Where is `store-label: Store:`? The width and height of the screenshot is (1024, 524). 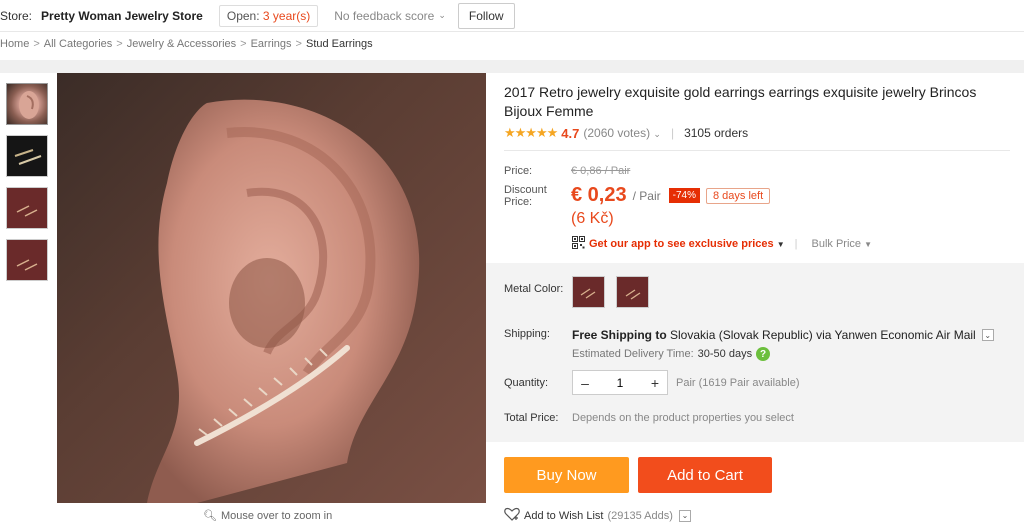 store-label: Store: is located at coordinates (16, 15).